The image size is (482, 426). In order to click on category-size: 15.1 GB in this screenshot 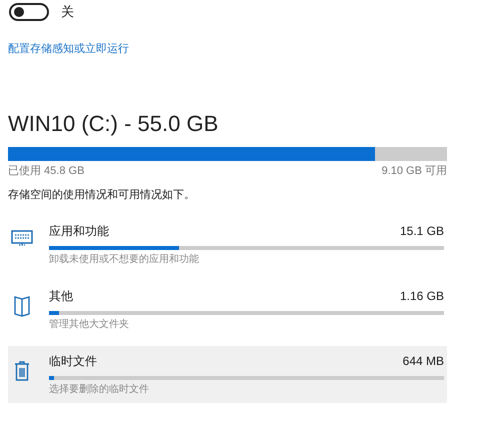, I will do `click(422, 231)`.